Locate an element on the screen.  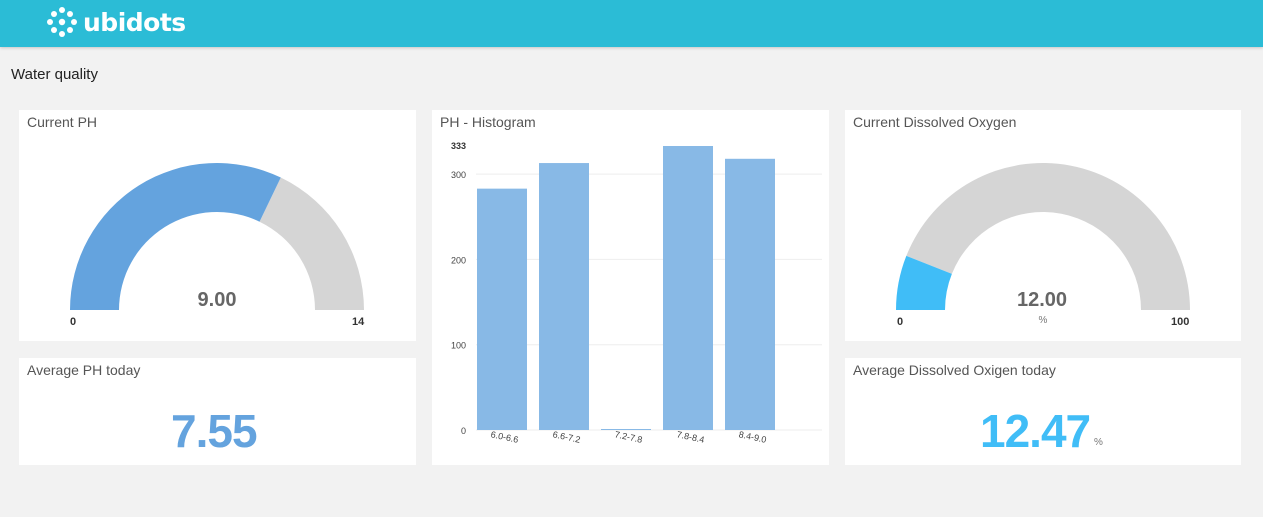
metric-value: 7.55 is located at coordinates (214, 431).